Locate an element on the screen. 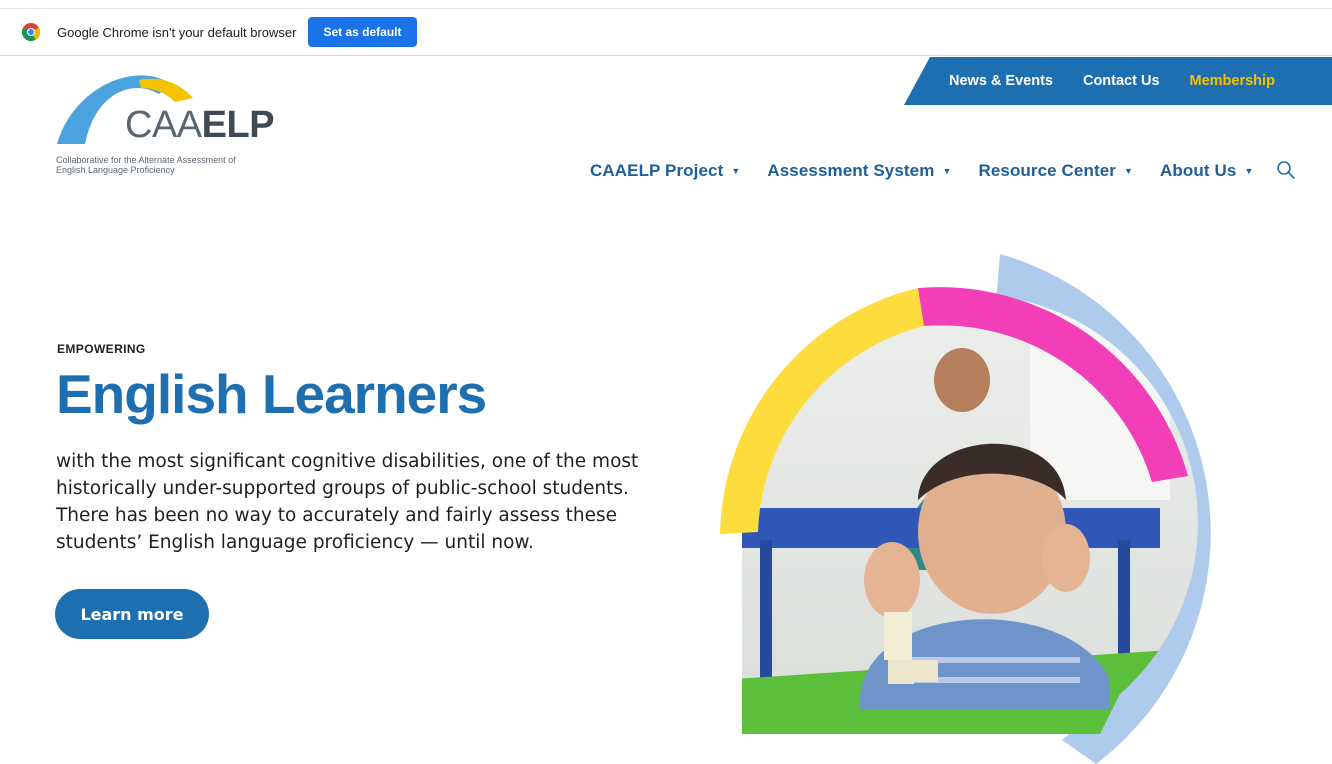 This screenshot has width=1332, height=764. logo-wordmark: CAAELP is located at coordinates (200, 125).